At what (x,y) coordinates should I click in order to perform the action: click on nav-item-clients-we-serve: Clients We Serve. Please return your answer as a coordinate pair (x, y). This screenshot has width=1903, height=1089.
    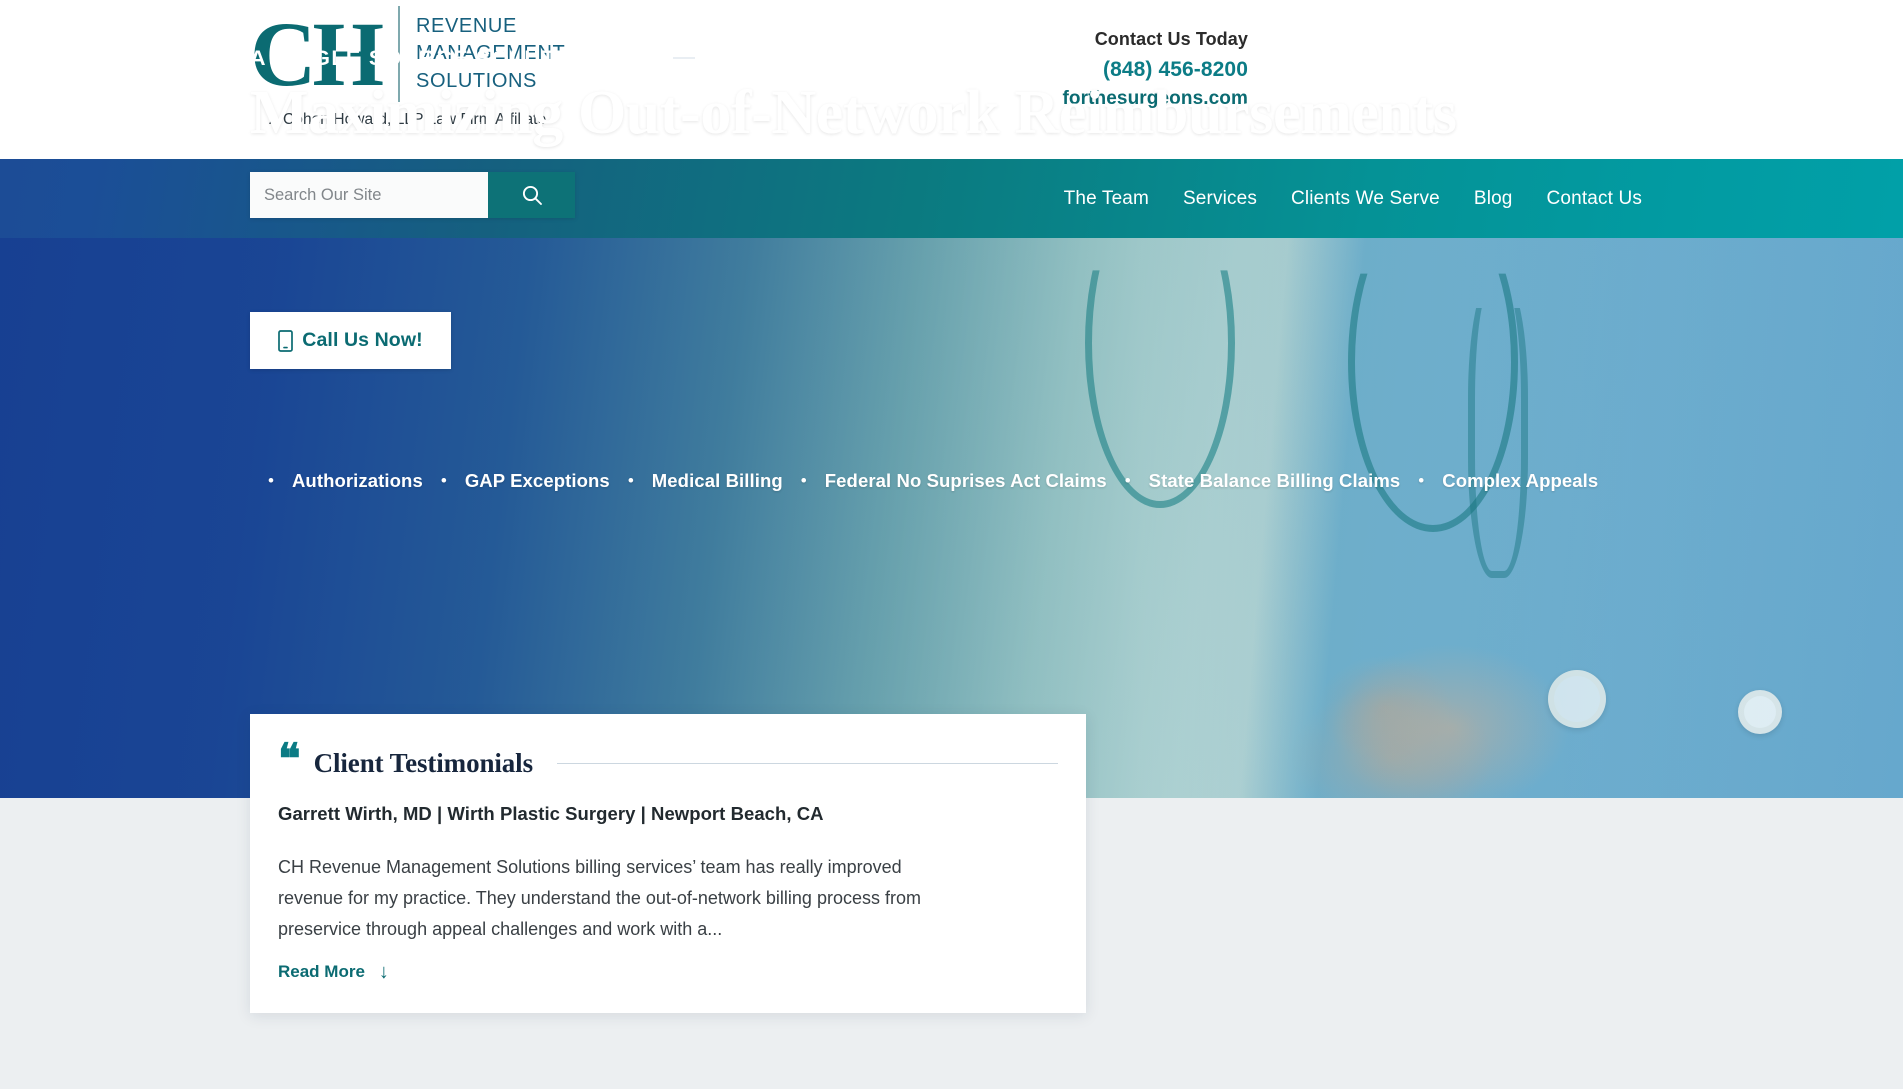
    Looking at the image, I should click on (1365, 199).